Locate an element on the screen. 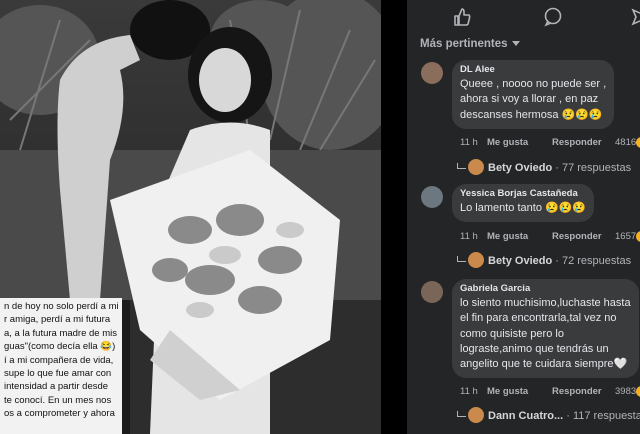 Image resolution: width=640 pixels, height=434 pixels. reaction-count: 4816 is located at coordinates (625, 142).